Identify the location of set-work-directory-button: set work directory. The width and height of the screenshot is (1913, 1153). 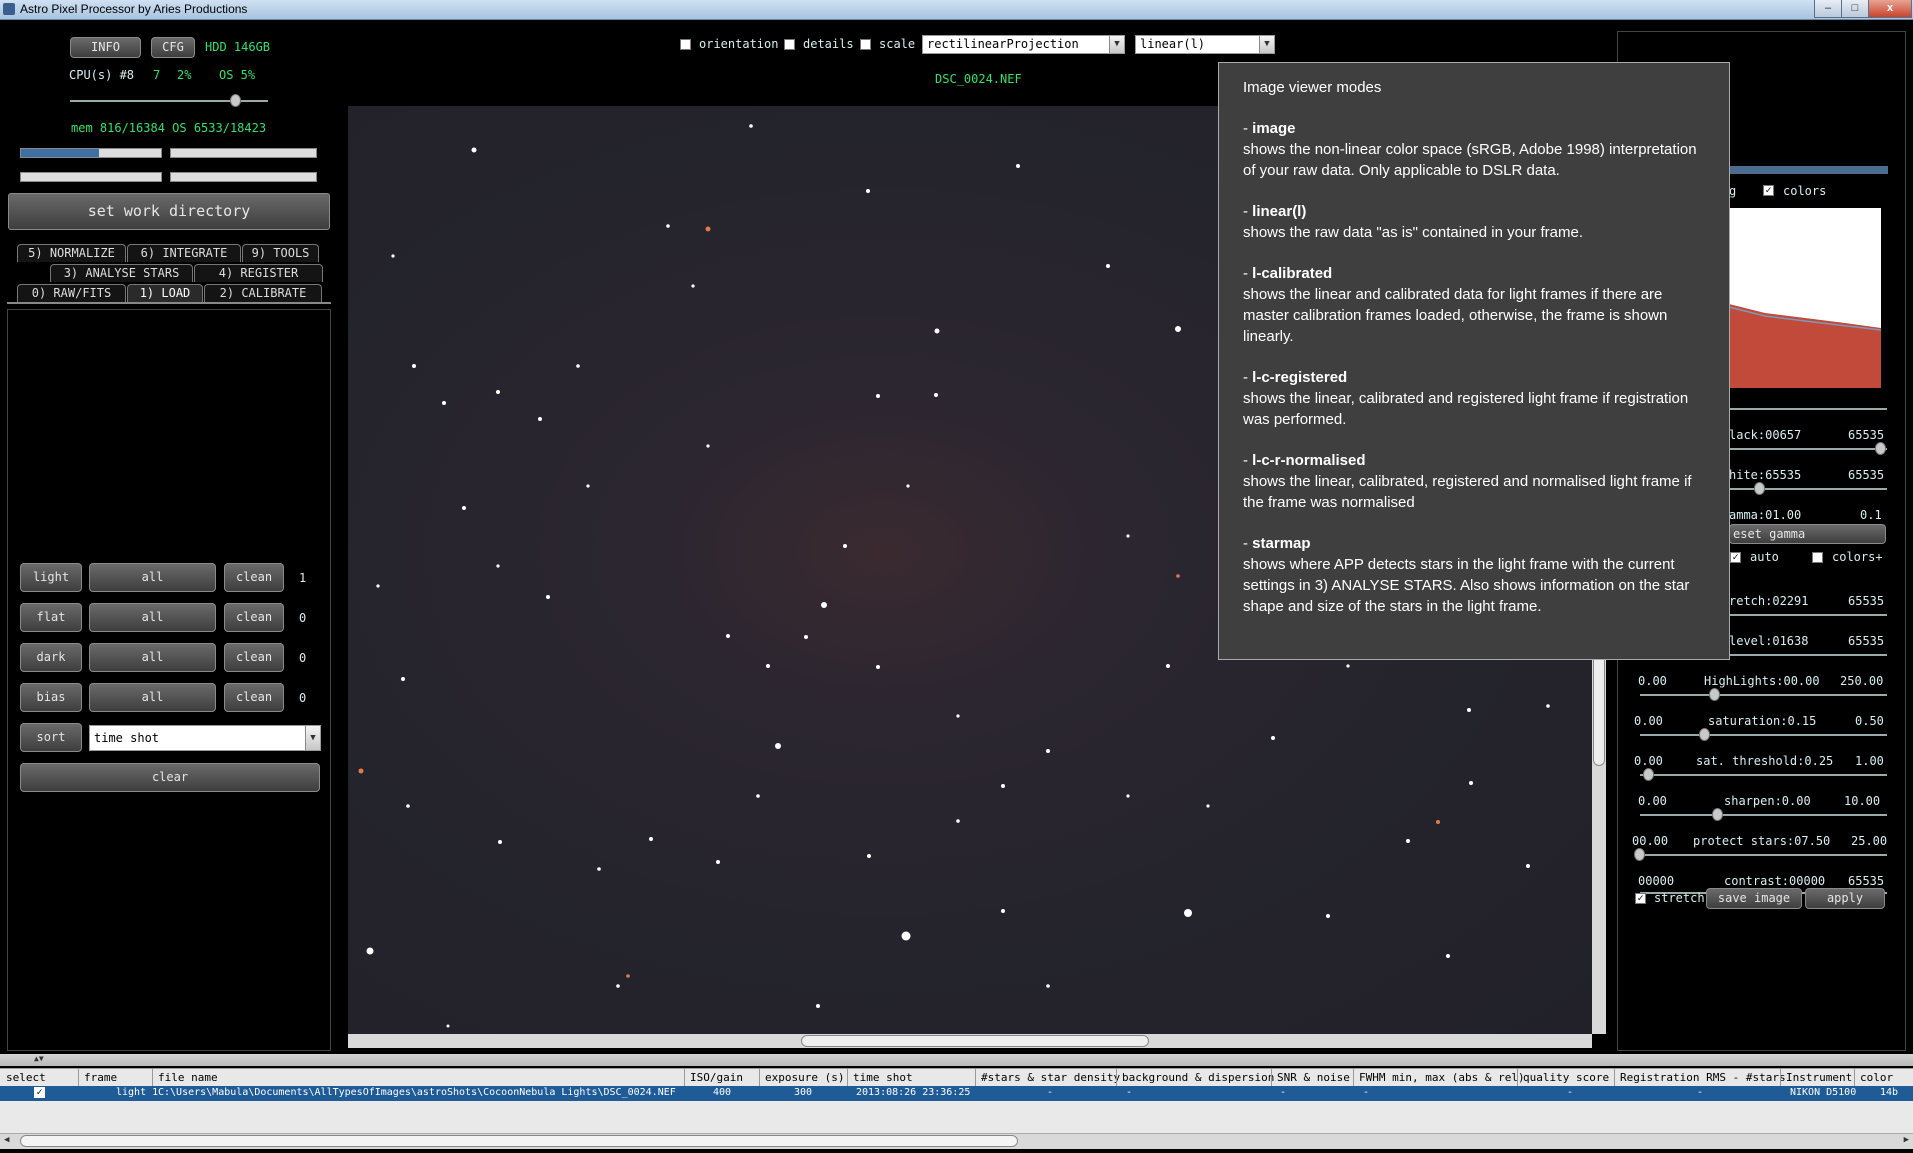
(169, 211).